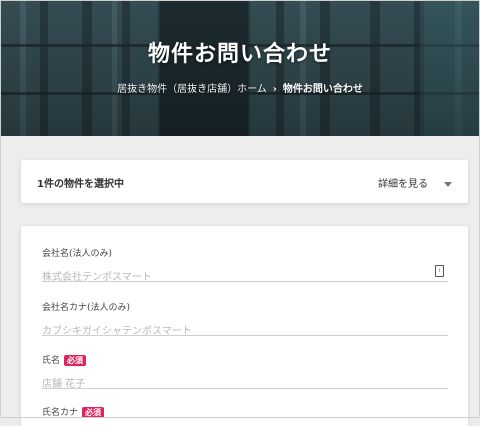  I want to click on full-name-kana-label-row: 氏名カナ 必須, so click(245, 413).